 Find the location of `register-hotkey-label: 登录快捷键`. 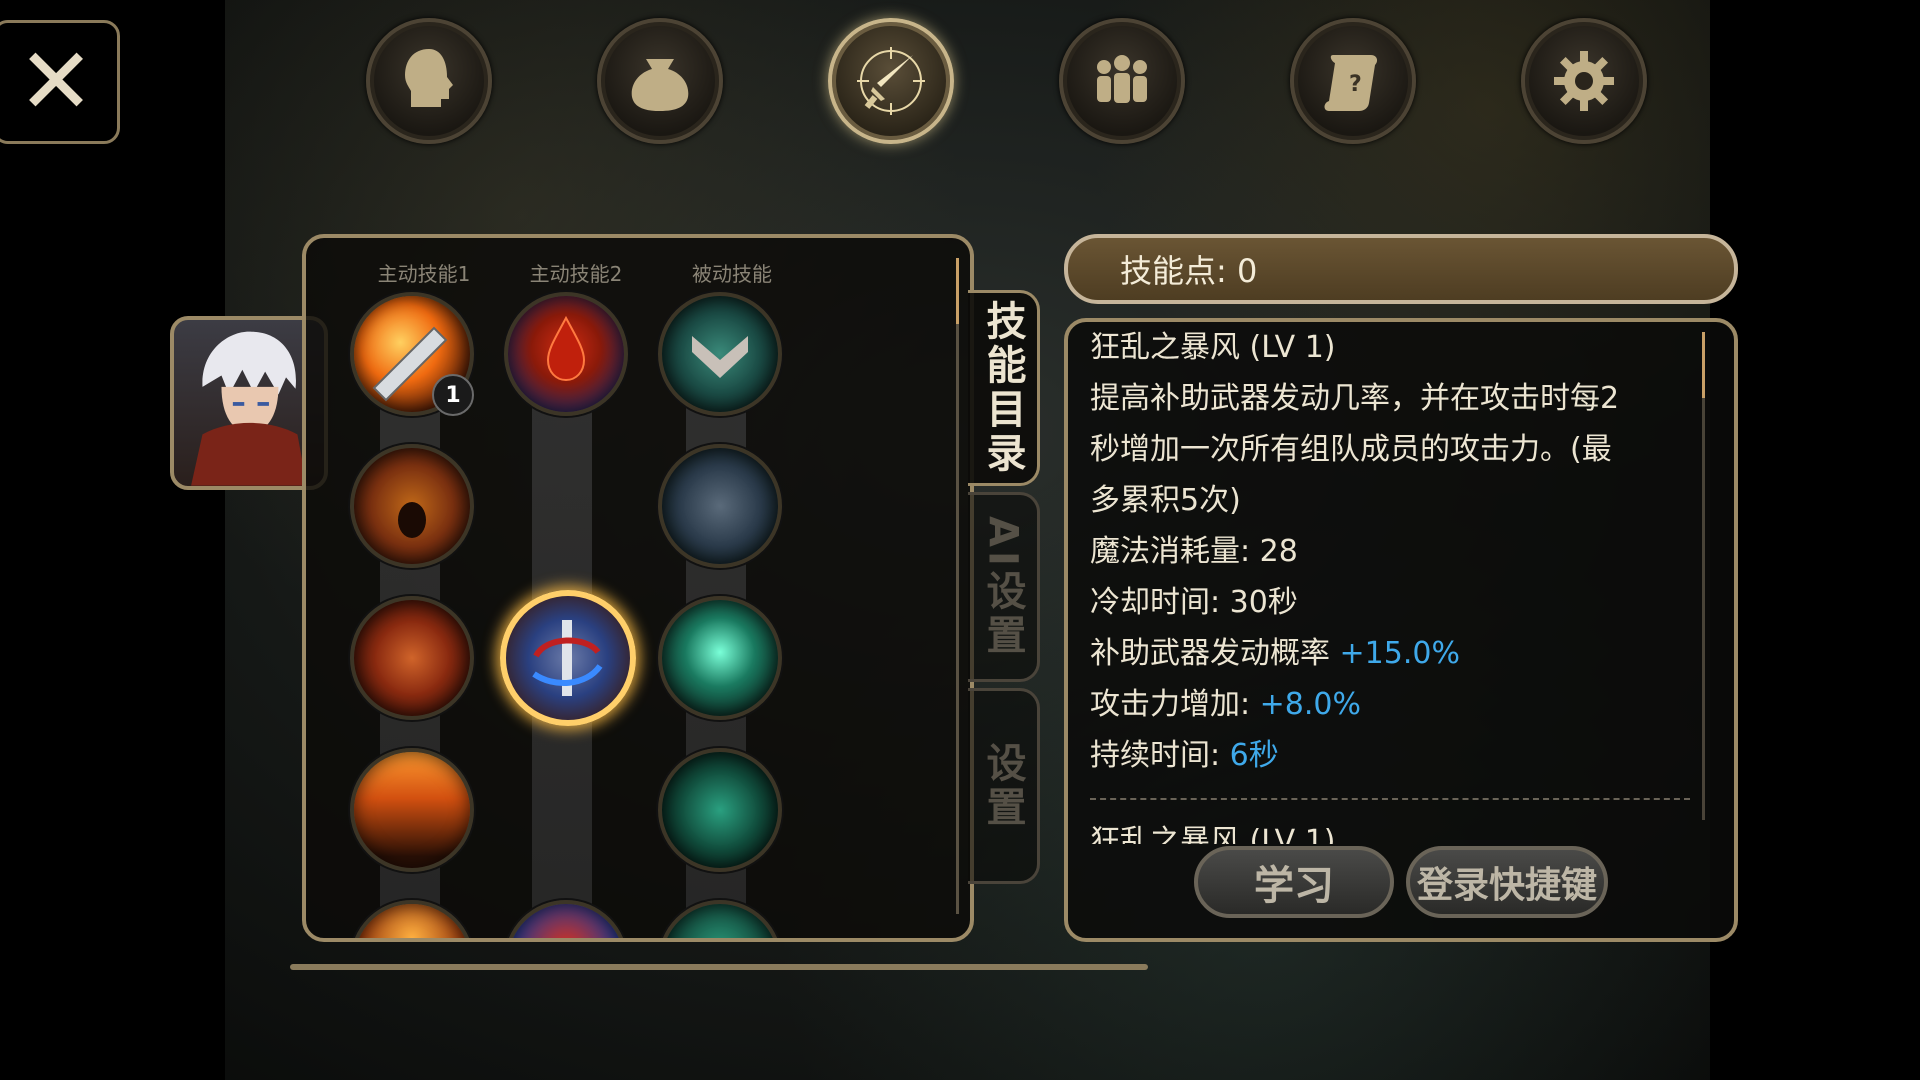

register-hotkey-label: 登录快捷键 is located at coordinates (1506, 885).